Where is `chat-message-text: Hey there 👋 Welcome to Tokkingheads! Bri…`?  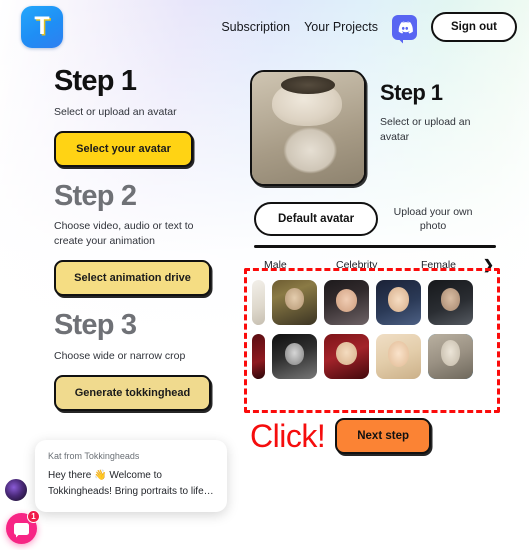
chat-message-text: Hey there 👋 Welcome to Tokkingheads! Bri… is located at coordinates (131, 483).